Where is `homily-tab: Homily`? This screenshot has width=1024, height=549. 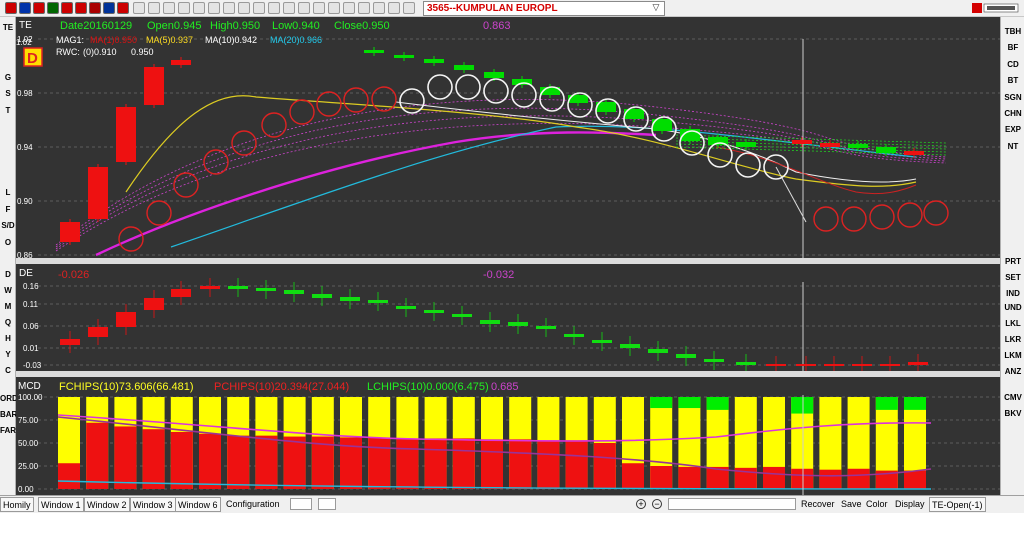 homily-tab: Homily is located at coordinates (17, 504).